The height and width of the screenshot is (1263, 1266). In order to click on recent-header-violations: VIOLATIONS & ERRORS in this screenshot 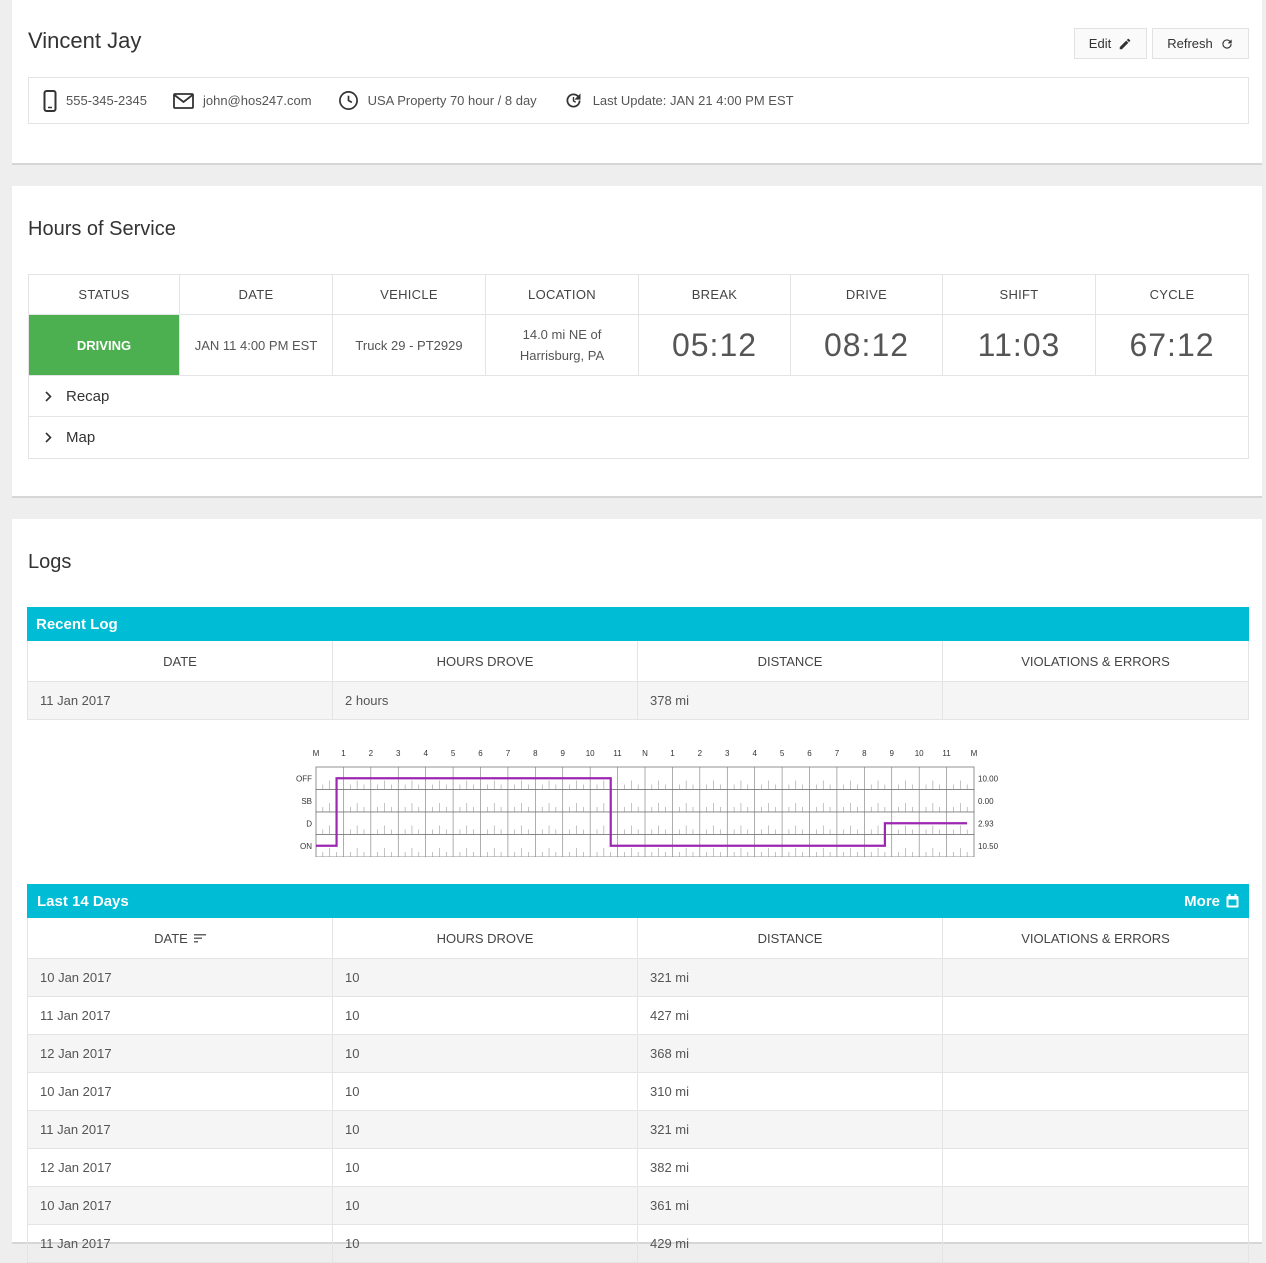, I will do `click(1095, 661)`.